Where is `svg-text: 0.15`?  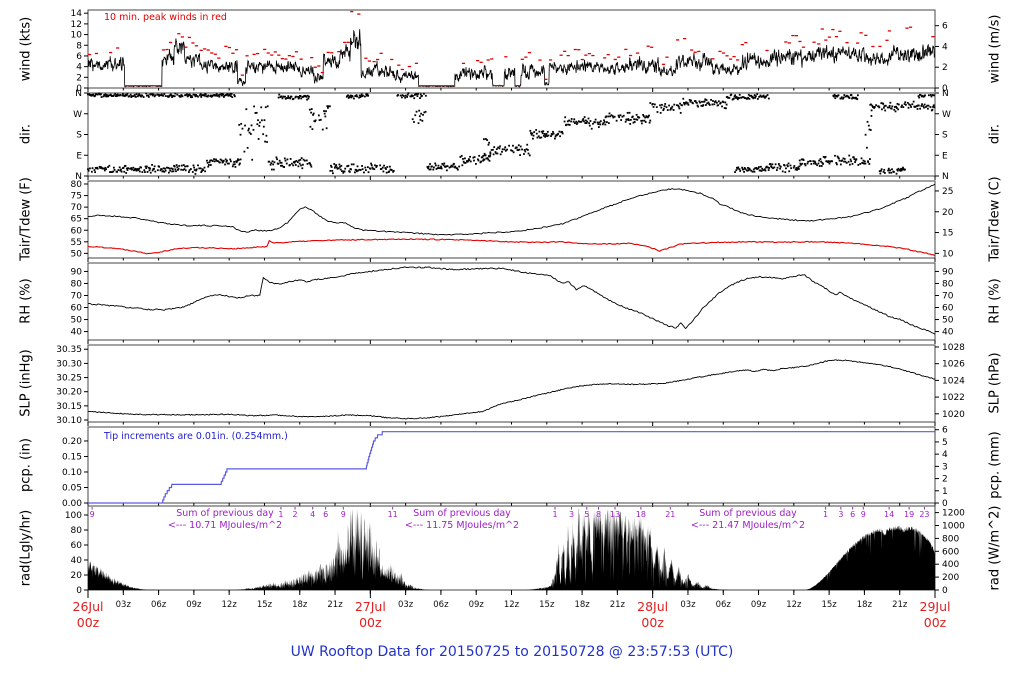
svg-text: 0.15 is located at coordinates (72, 457).